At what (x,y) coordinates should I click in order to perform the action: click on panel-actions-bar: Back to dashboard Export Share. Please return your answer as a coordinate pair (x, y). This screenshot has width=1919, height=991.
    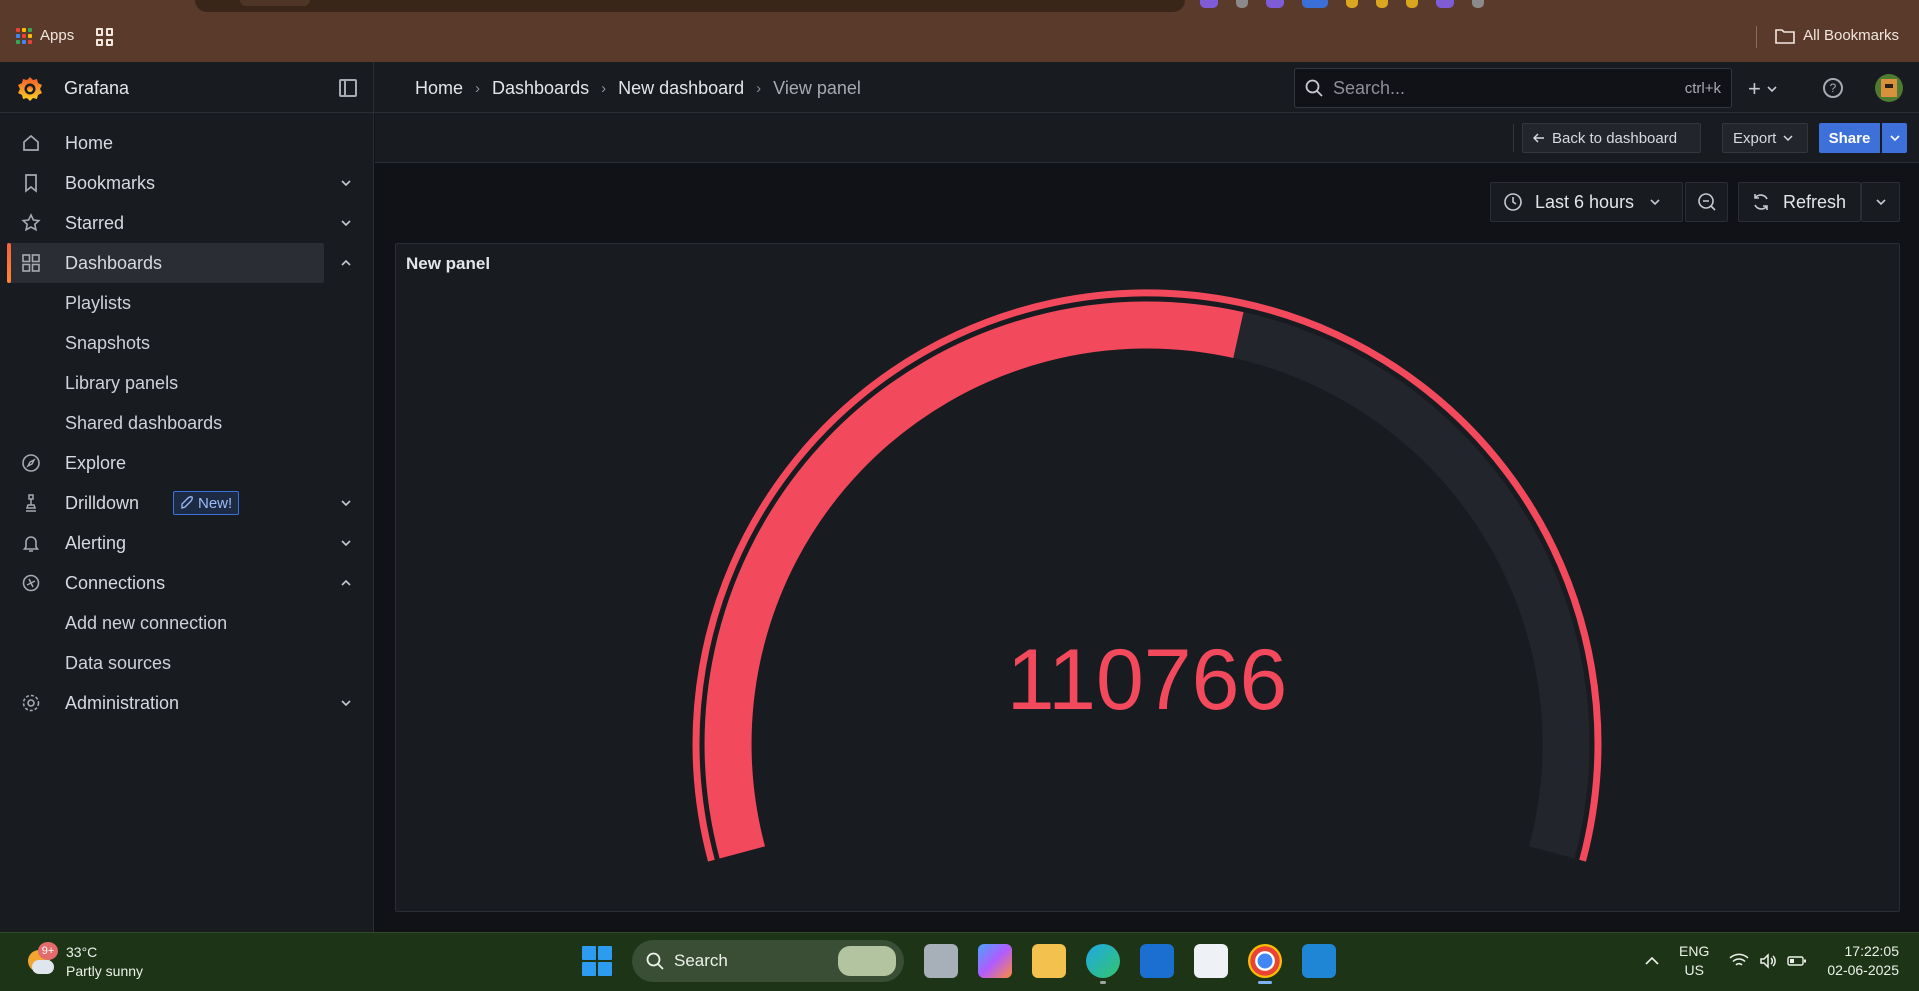
    Looking at the image, I should click on (1147, 138).